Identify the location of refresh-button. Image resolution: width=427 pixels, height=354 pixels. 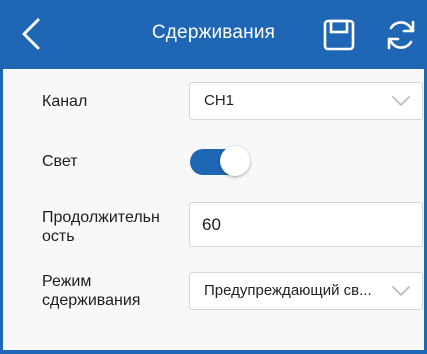
(401, 35).